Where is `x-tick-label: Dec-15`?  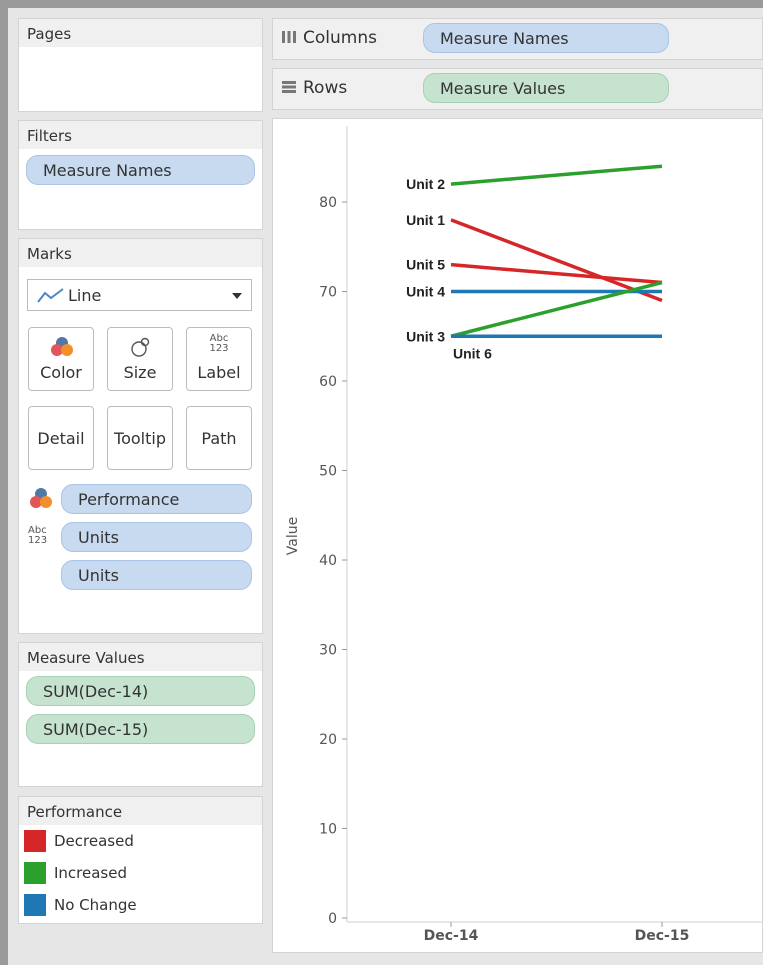 x-tick-label: Dec-15 is located at coordinates (662, 936).